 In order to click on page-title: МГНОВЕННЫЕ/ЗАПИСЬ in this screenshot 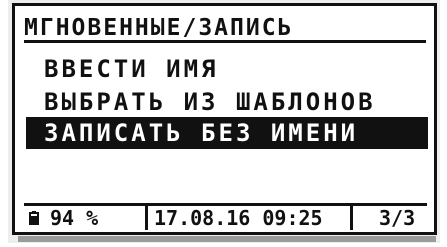, I will do `click(225, 28)`.